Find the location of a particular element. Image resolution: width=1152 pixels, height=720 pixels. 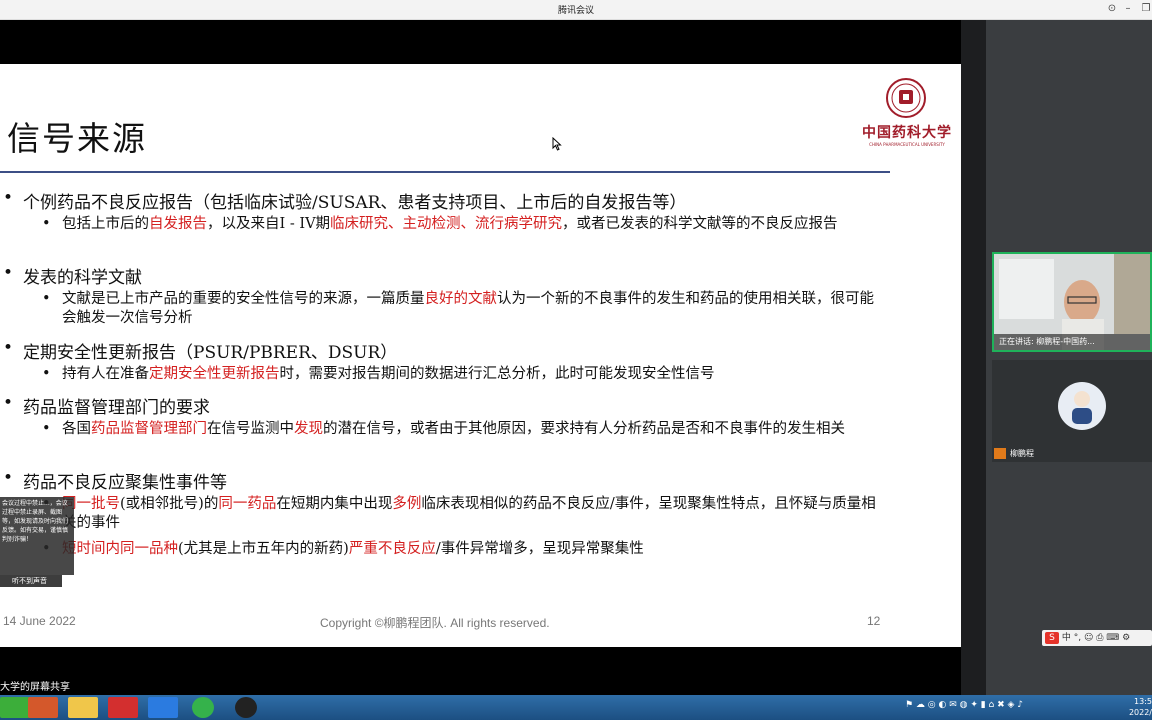

mouse-cursor-icon is located at coordinates (557, 144).